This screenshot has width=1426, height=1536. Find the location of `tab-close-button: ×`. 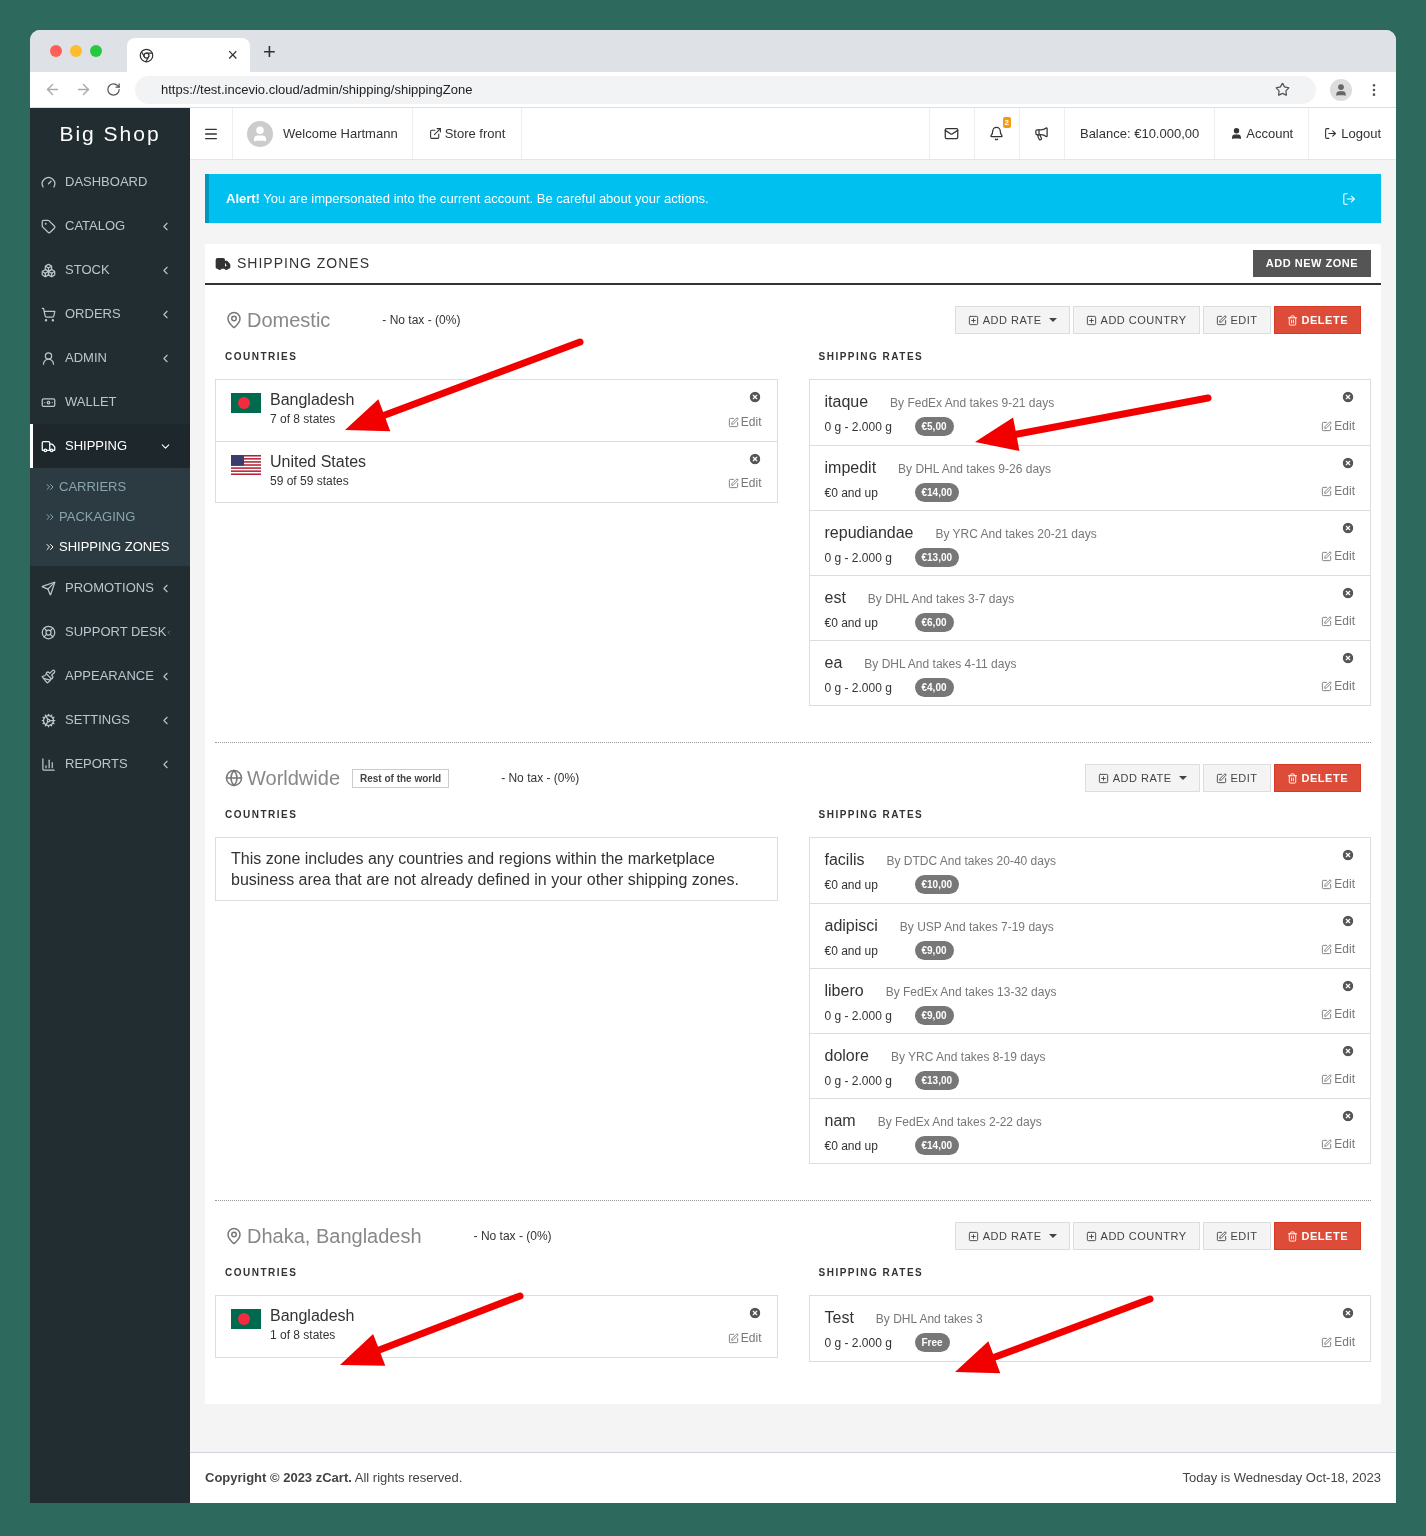

tab-close-button: × is located at coordinates (232, 55).